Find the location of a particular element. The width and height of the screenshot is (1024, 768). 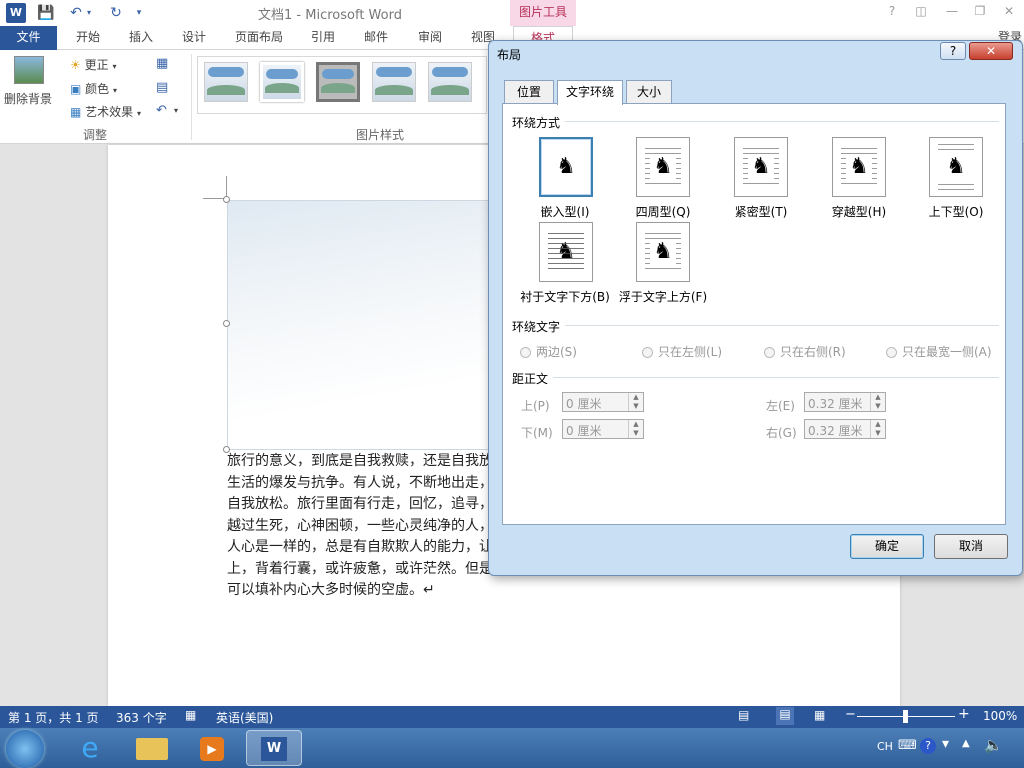

web-layout-icon: ▦ is located at coordinates (819, 715).